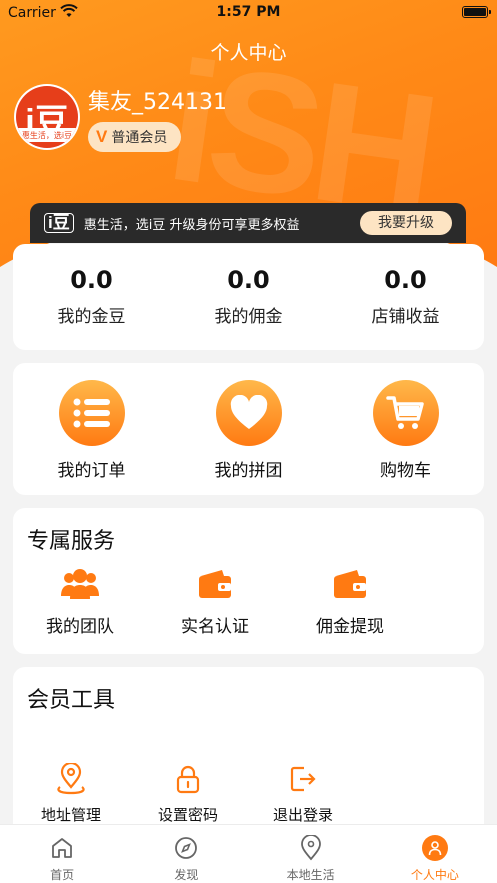 The width and height of the screenshot is (497, 883). I want to click on set-password-button: 设置密码, so click(188, 793).